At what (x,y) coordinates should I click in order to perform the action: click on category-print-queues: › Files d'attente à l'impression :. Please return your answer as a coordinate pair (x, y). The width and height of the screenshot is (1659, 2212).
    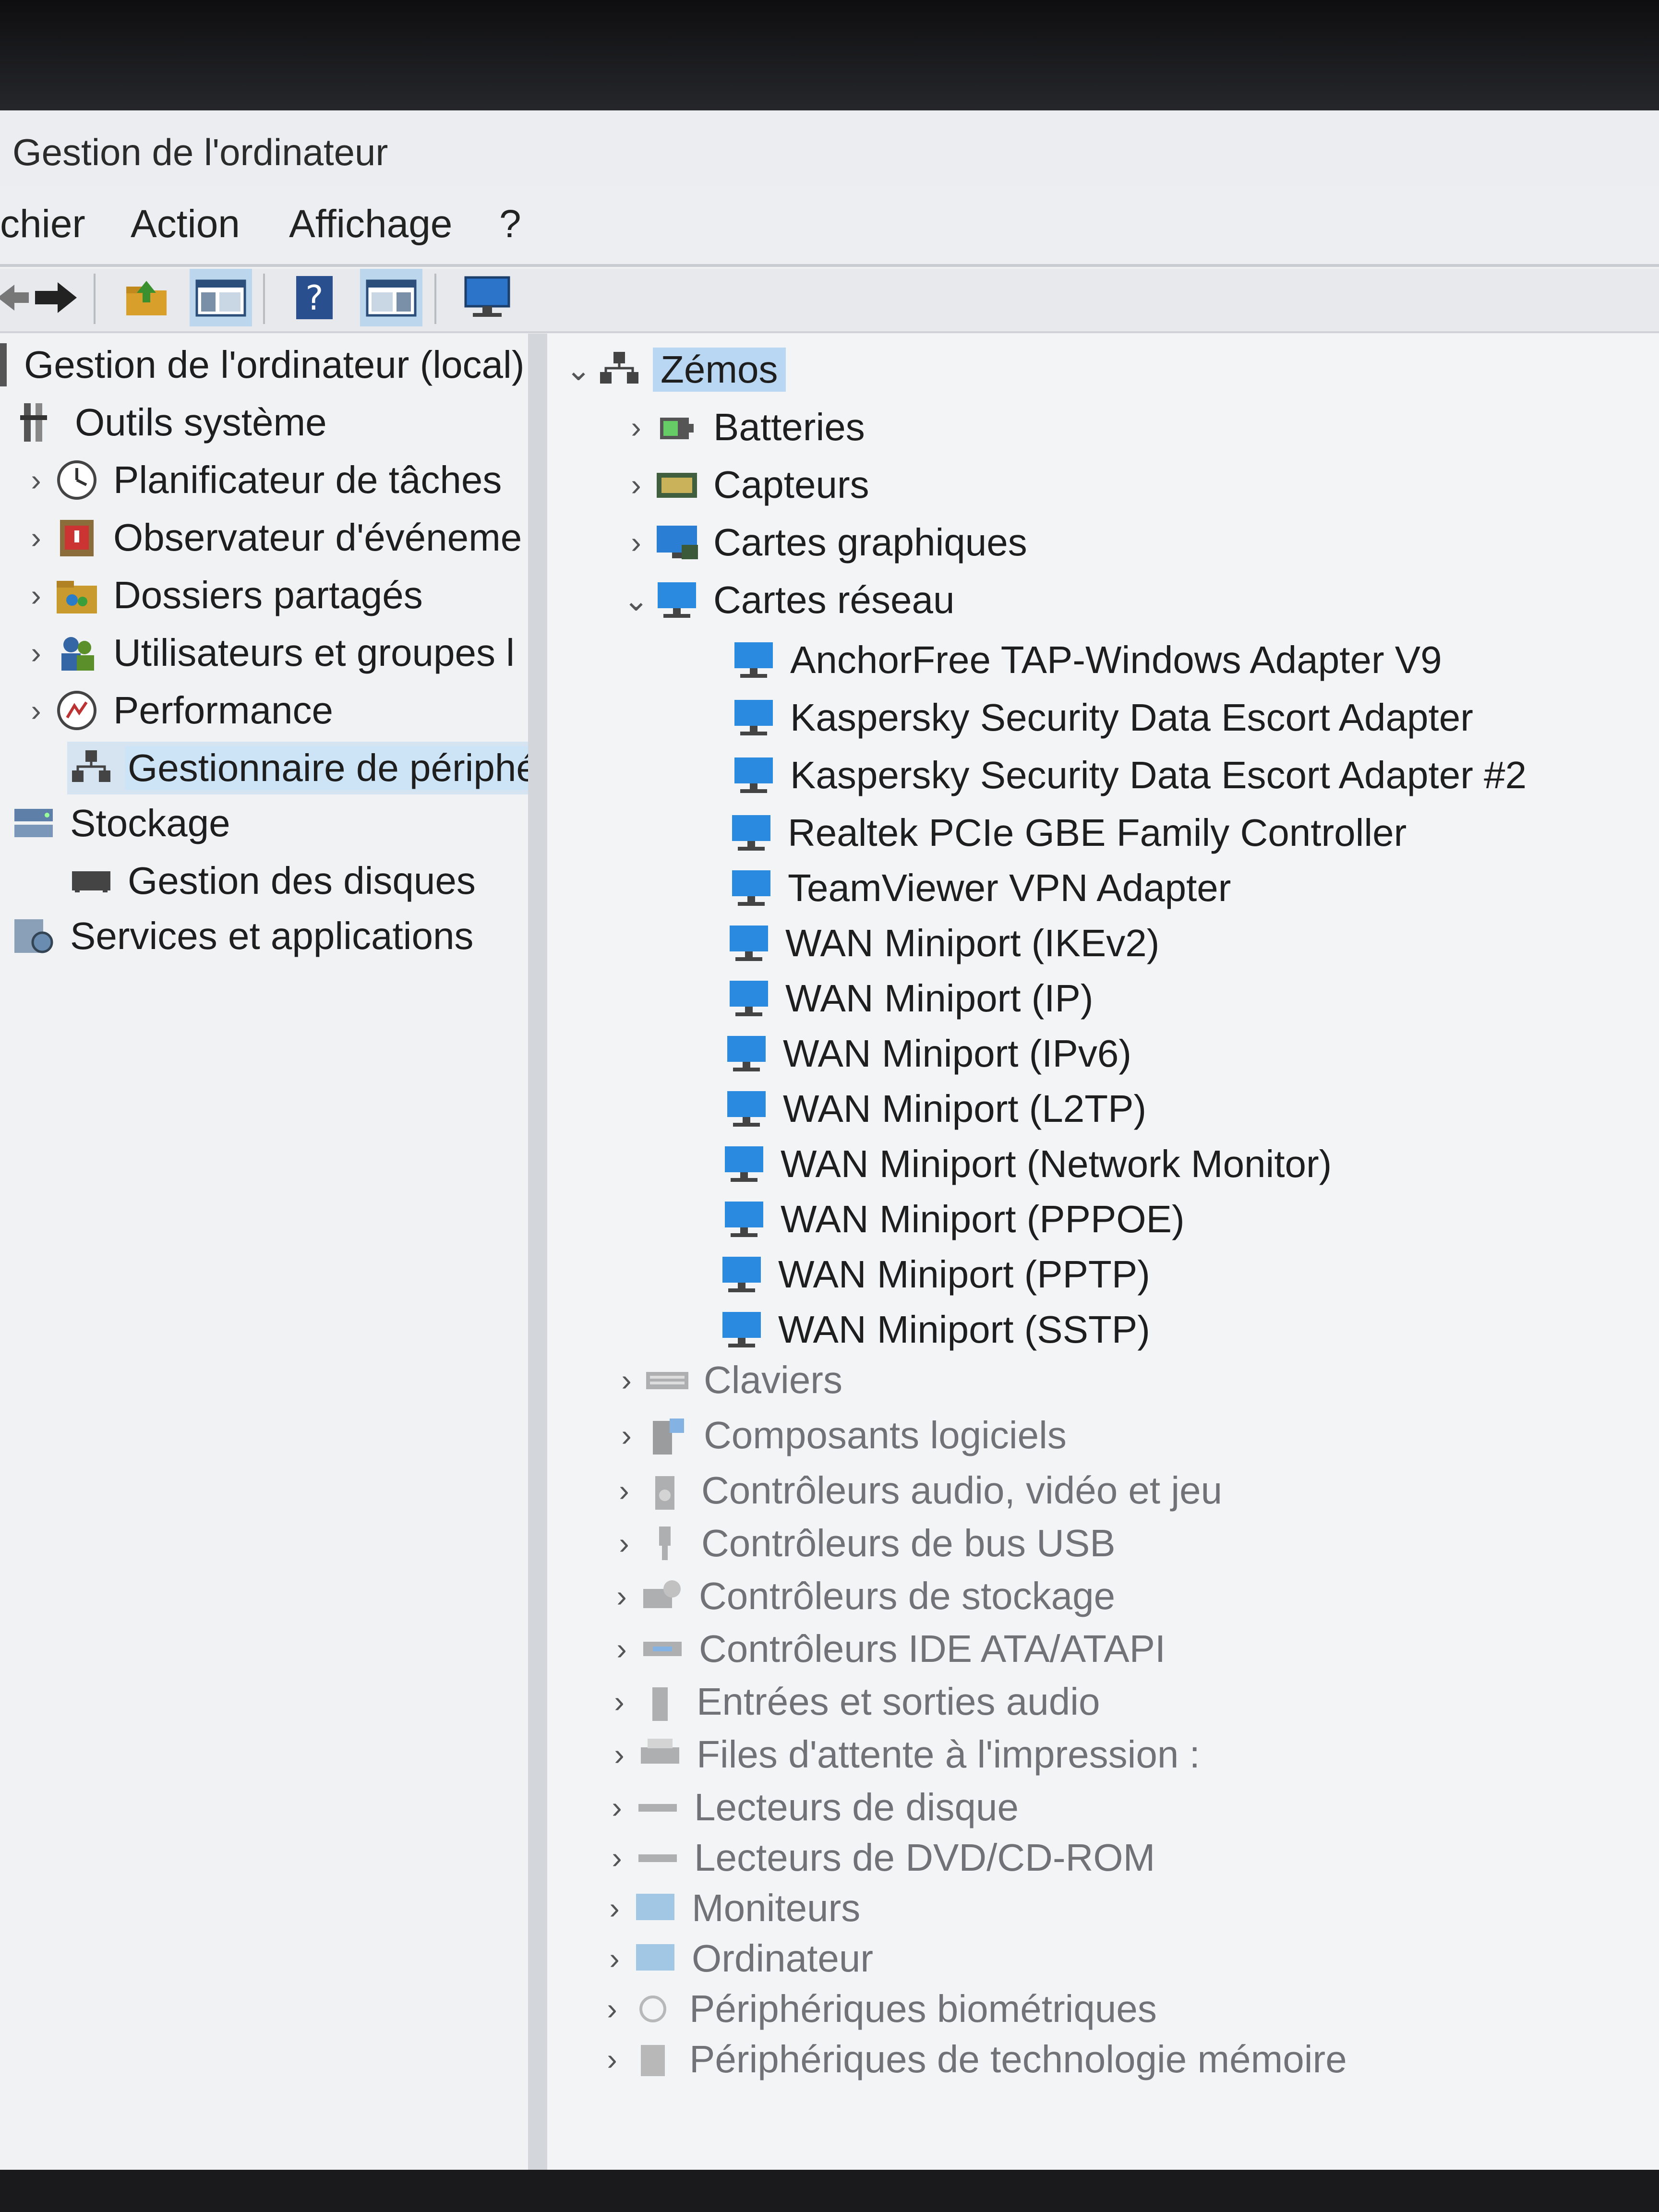
    Looking at the image, I should click on (902, 1754).